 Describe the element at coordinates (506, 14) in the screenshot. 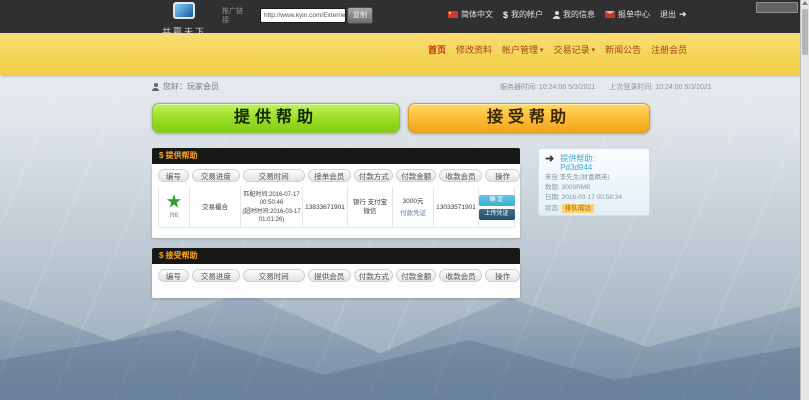

I see `dollar-icon: $` at that location.